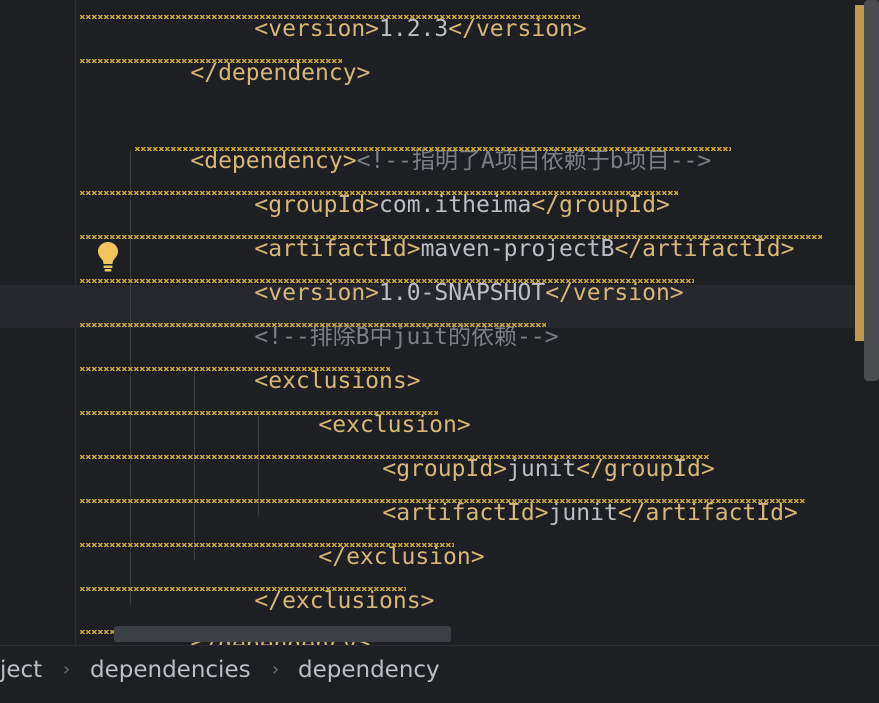  I want to click on code-line: </exclusion>, so click(373, 542).